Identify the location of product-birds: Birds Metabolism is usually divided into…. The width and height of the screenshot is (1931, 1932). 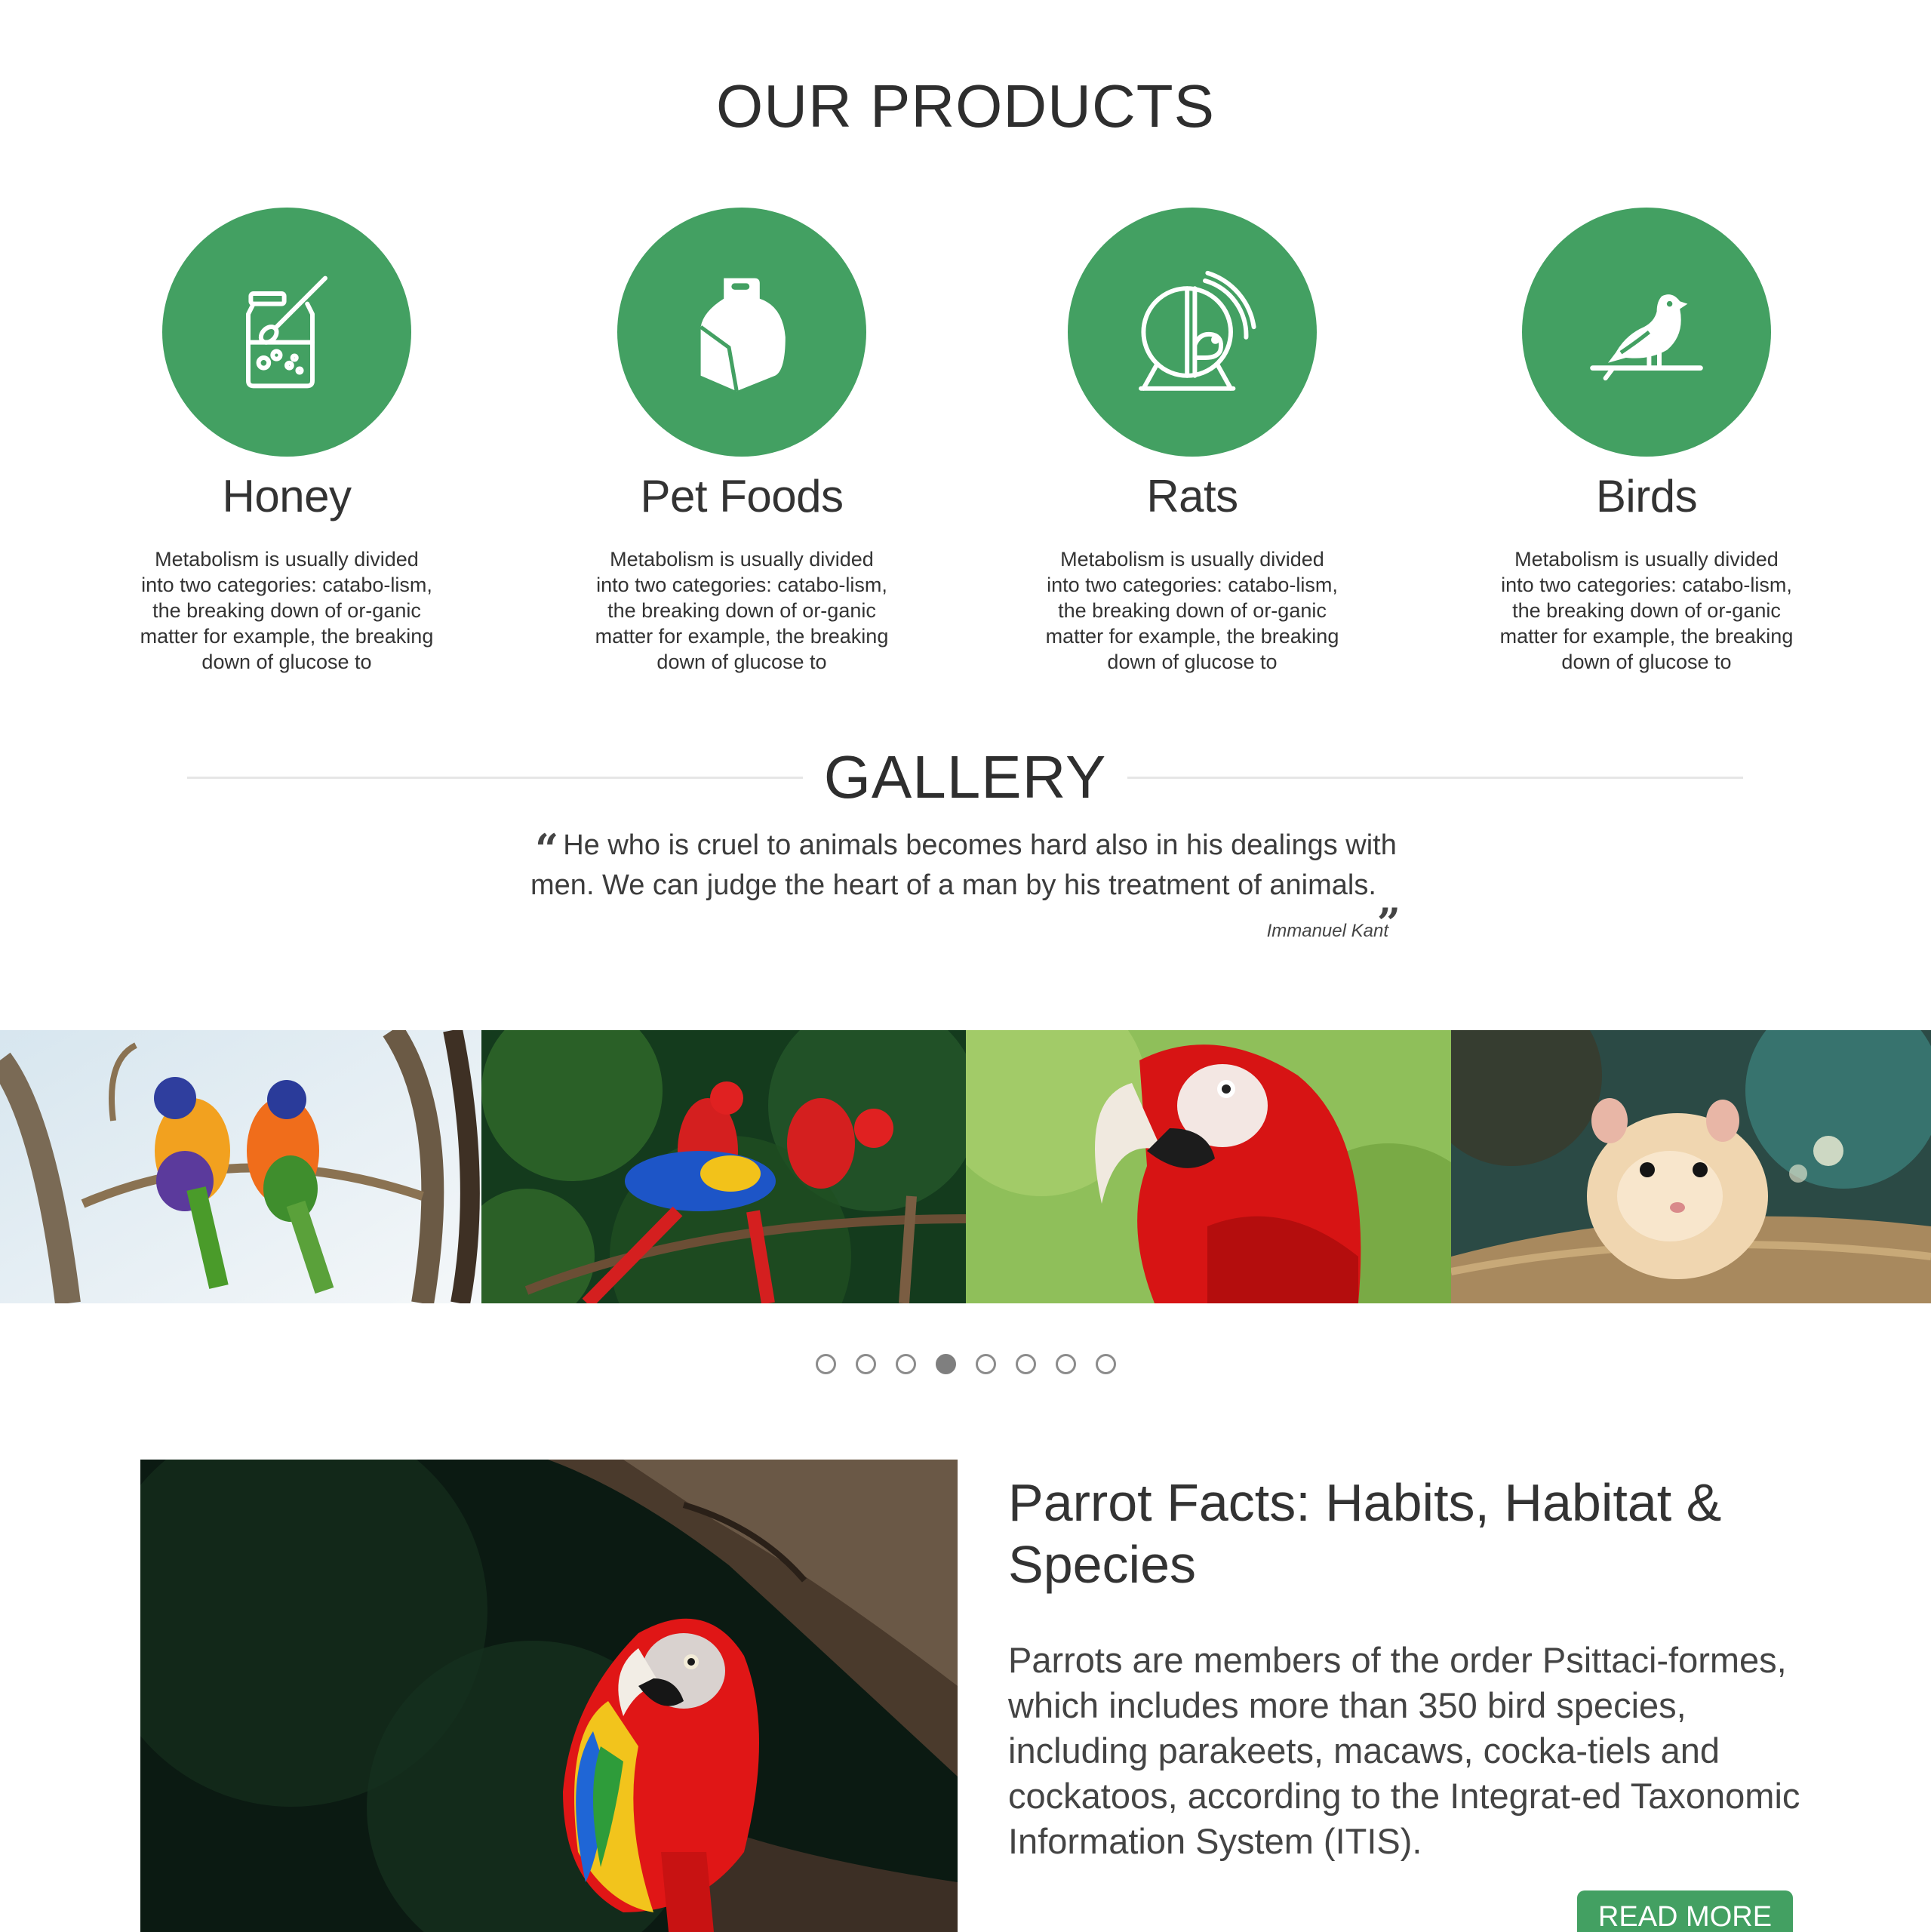
(1646, 441).